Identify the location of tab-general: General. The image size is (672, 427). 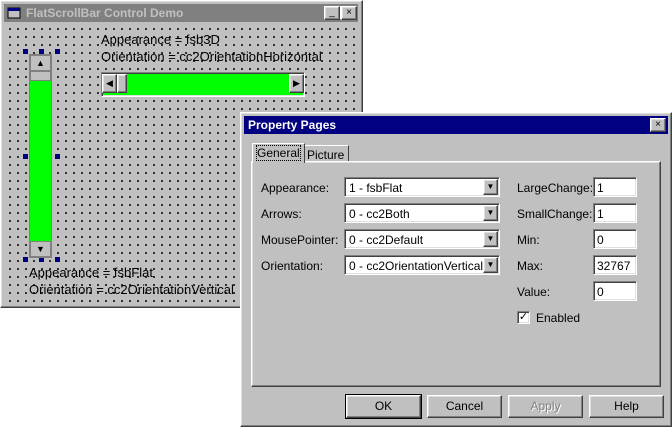
(278, 153).